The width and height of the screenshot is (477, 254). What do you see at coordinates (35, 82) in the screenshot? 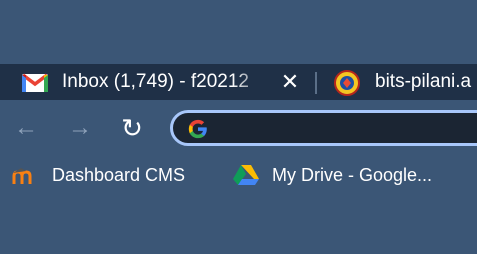
I see `gmail-icon` at bounding box center [35, 82].